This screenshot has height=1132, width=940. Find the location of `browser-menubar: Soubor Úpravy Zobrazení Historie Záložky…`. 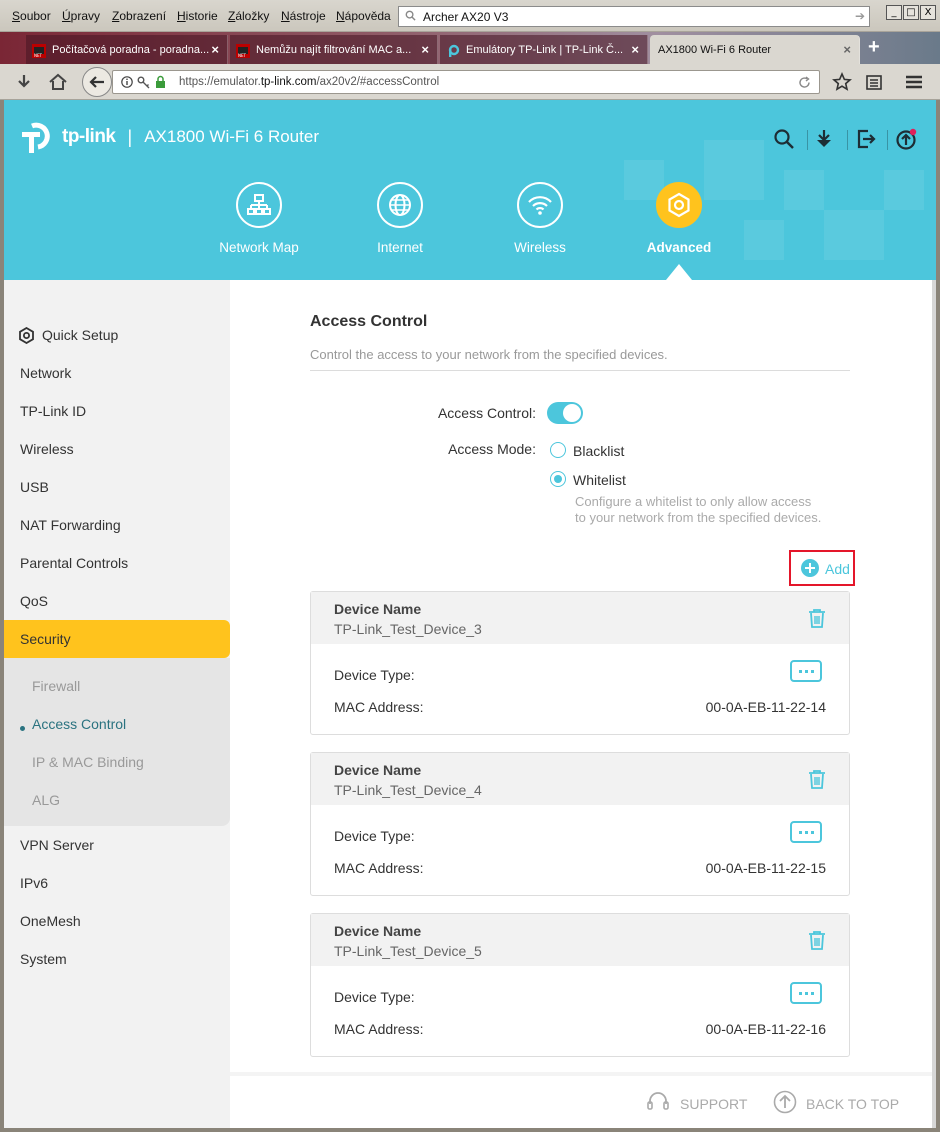

browser-menubar: Soubor Úpravy Zobrazení Historie Záložky… is located at coordinates (470, 16).